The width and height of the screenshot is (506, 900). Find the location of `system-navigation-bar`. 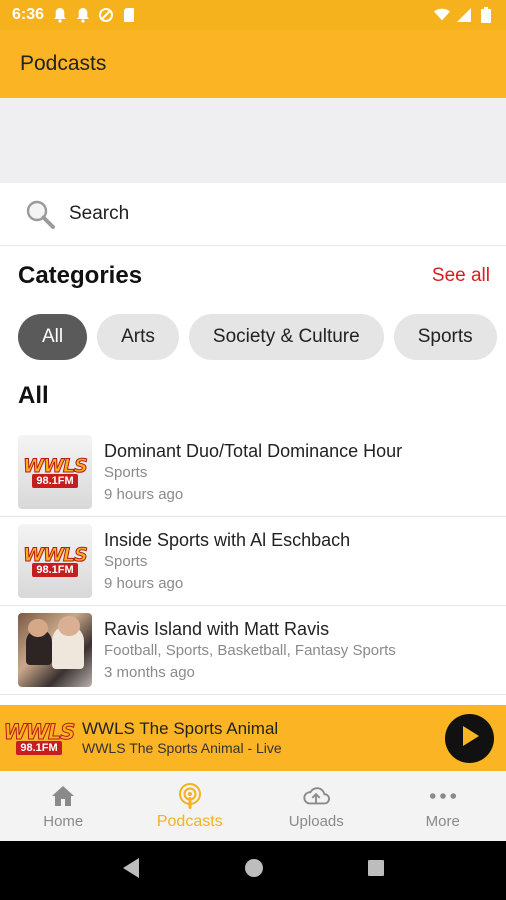

system-navigation-bar is located at coordinates (253, 870).